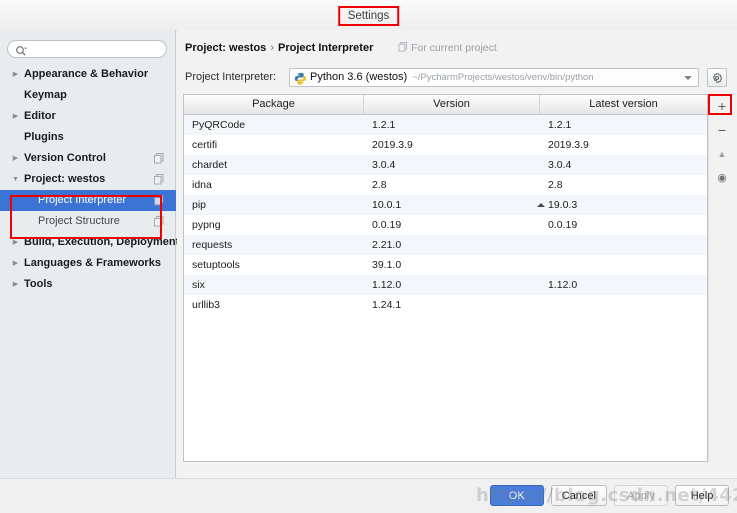  I want to click on for-current-project-note: For current project, so click(447, 48).